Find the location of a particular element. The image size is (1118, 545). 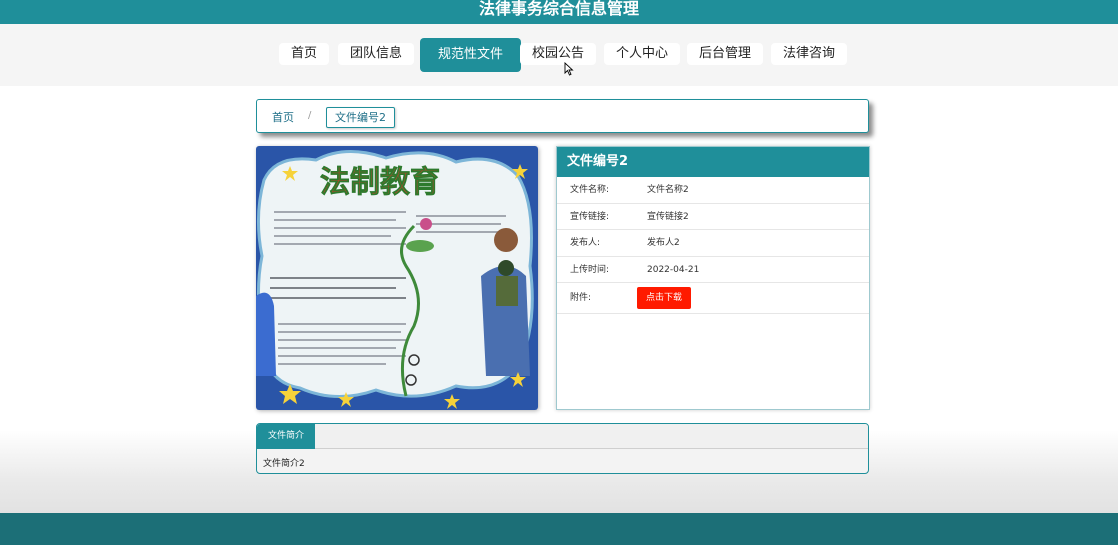

app-title: 法律事务综合信息管理 is located at coordinates (558, 9).